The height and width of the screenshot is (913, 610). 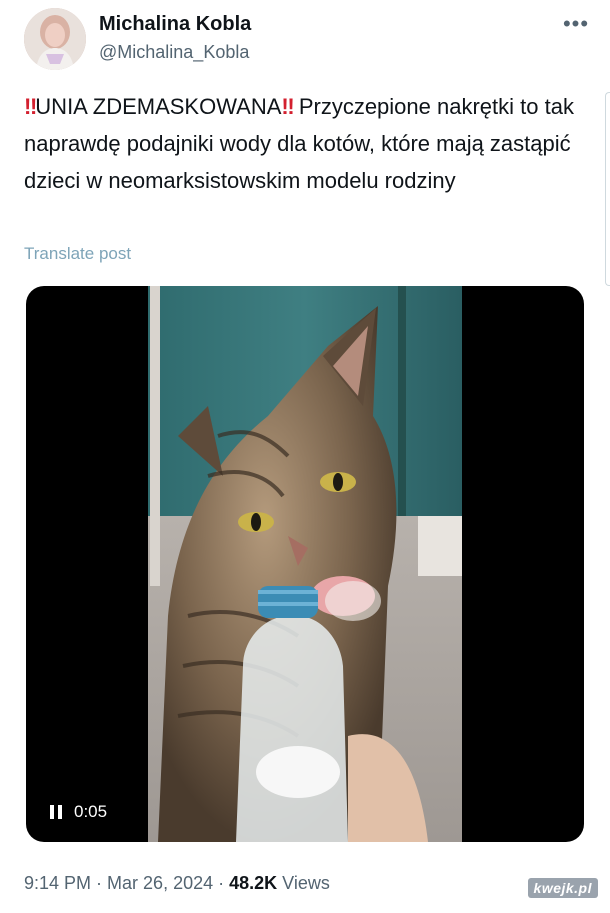 What do you see at coordinates (57, 883) in the screenshot?
I see `post-time: 9:14 PM` at bounding box center [57, 883].